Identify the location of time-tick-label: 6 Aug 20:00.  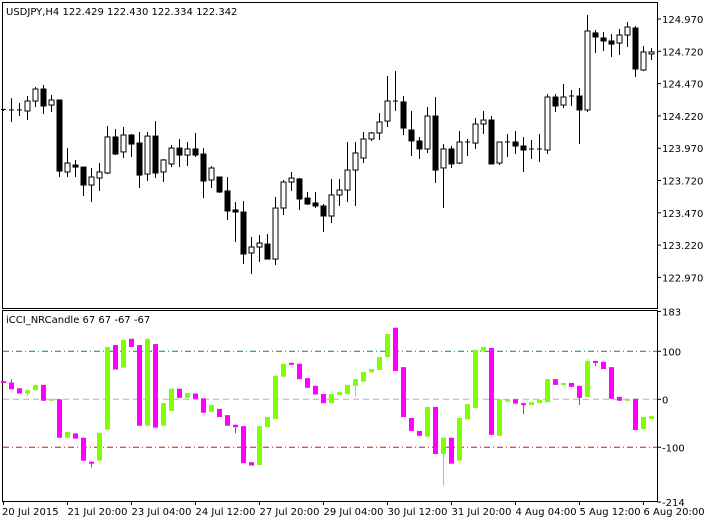
(674, 512).